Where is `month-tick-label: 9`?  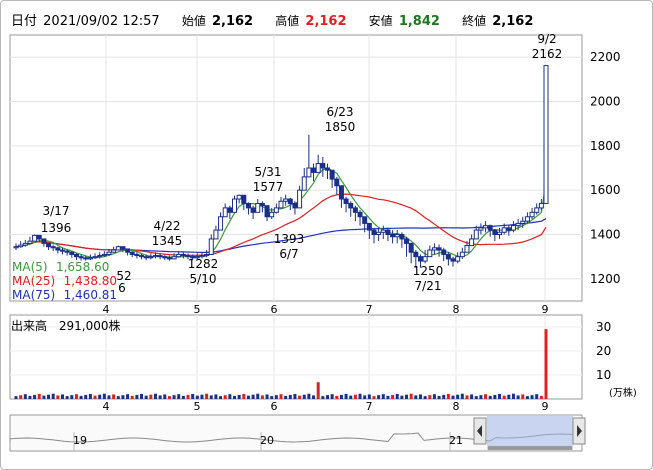
month-tick-label: 9 is located at coordinates (545, 309).